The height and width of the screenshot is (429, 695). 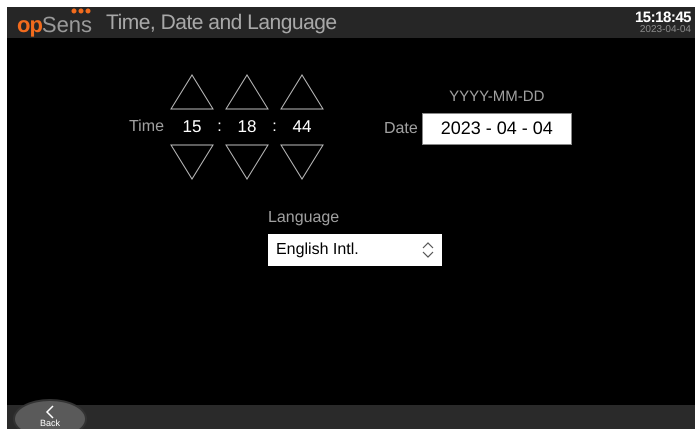 I want to click on chevron-left-icon, so click(x=50, y=412).